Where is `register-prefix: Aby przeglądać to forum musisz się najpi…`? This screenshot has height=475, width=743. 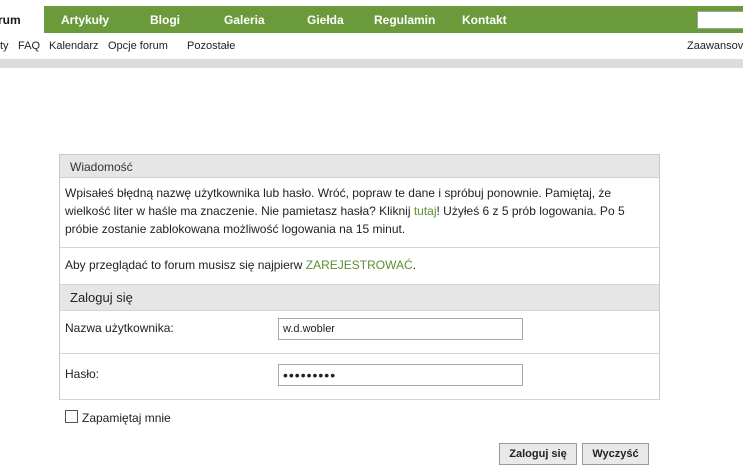 register-prefix: Aby przeglądać to forum musisz się najpi… is located at coordinates (185, 265).